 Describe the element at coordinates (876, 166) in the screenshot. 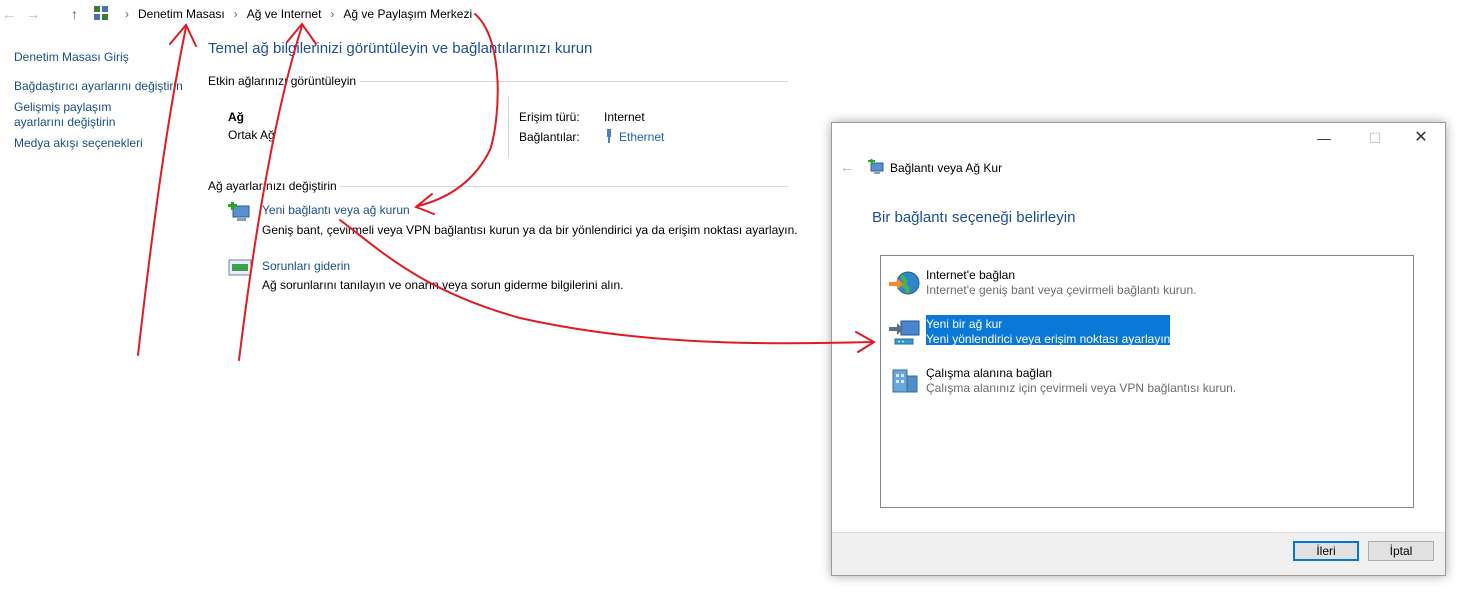

I see `network-setup-icon` at that location.